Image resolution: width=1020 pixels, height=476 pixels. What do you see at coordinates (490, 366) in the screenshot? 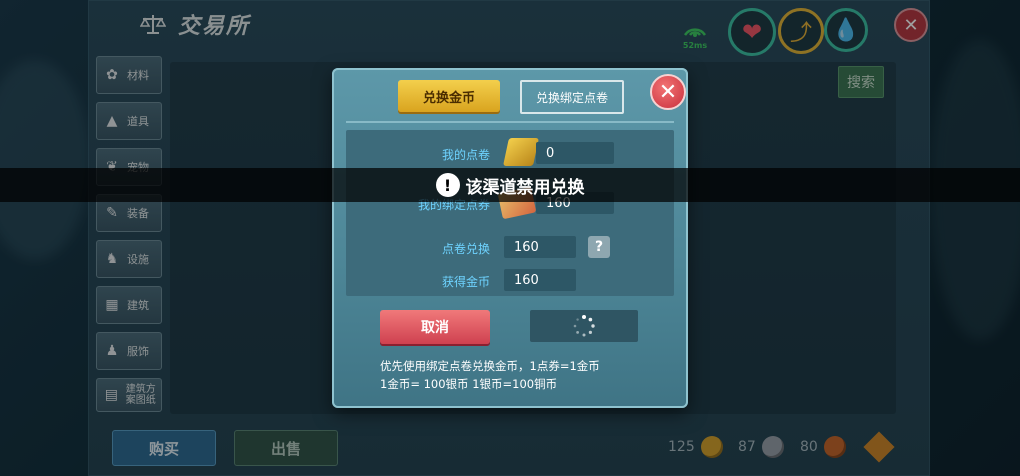
I see `exchange-note-line1: 优先使用绑定点卷兑换金币，1点券=1金币` at bounding box center [490, 366].